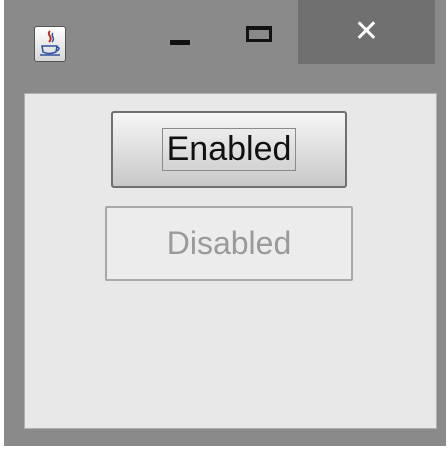 The width and height of the screenshot is (448, 449). I want to click on minimize-icon, so click(180, 42).